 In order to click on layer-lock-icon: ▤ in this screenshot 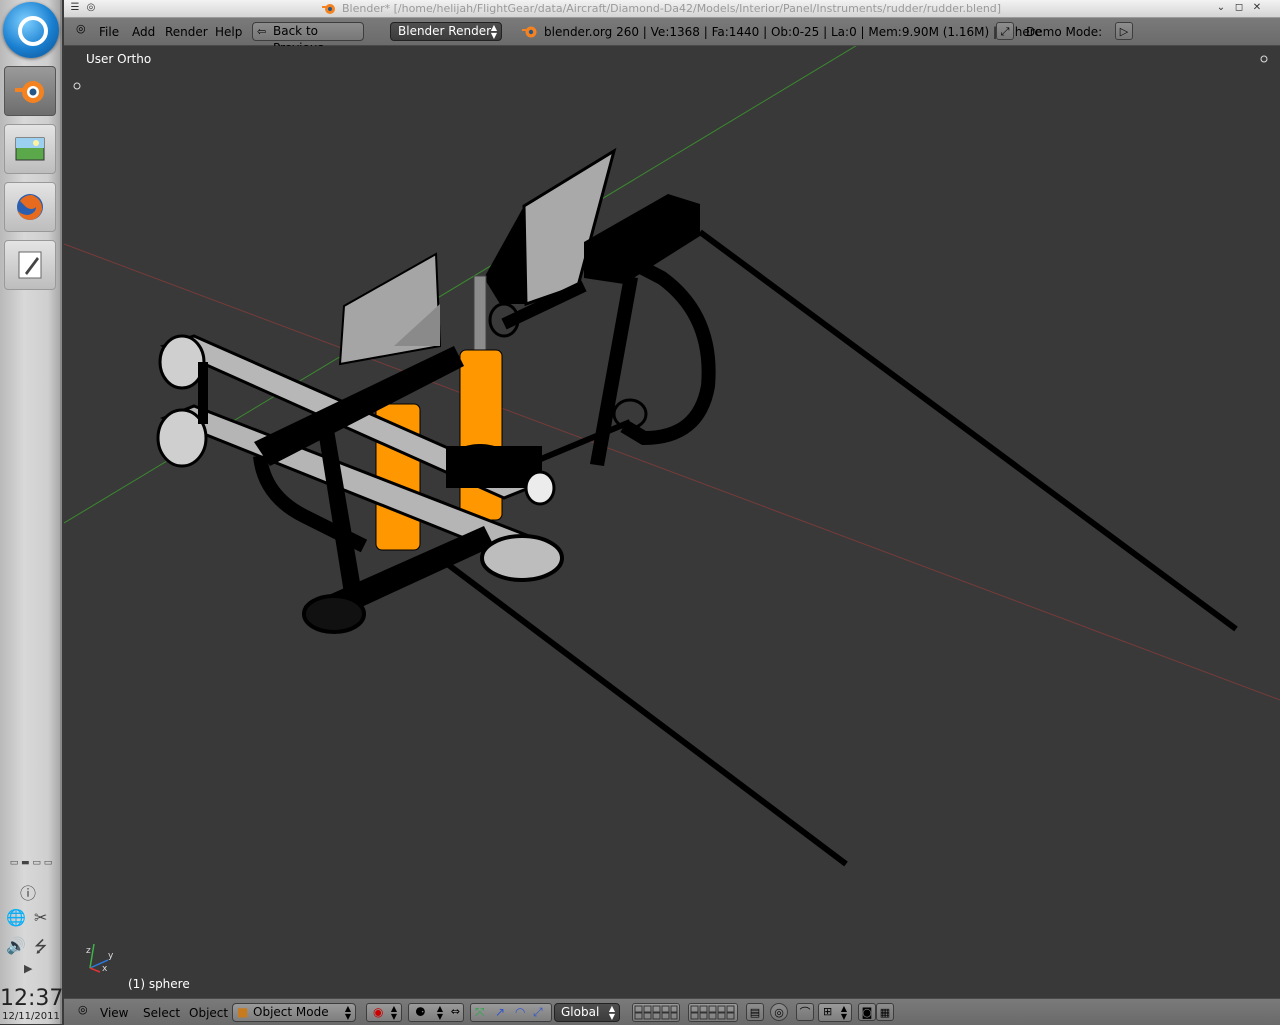, I will do `click(755, 1012)`.